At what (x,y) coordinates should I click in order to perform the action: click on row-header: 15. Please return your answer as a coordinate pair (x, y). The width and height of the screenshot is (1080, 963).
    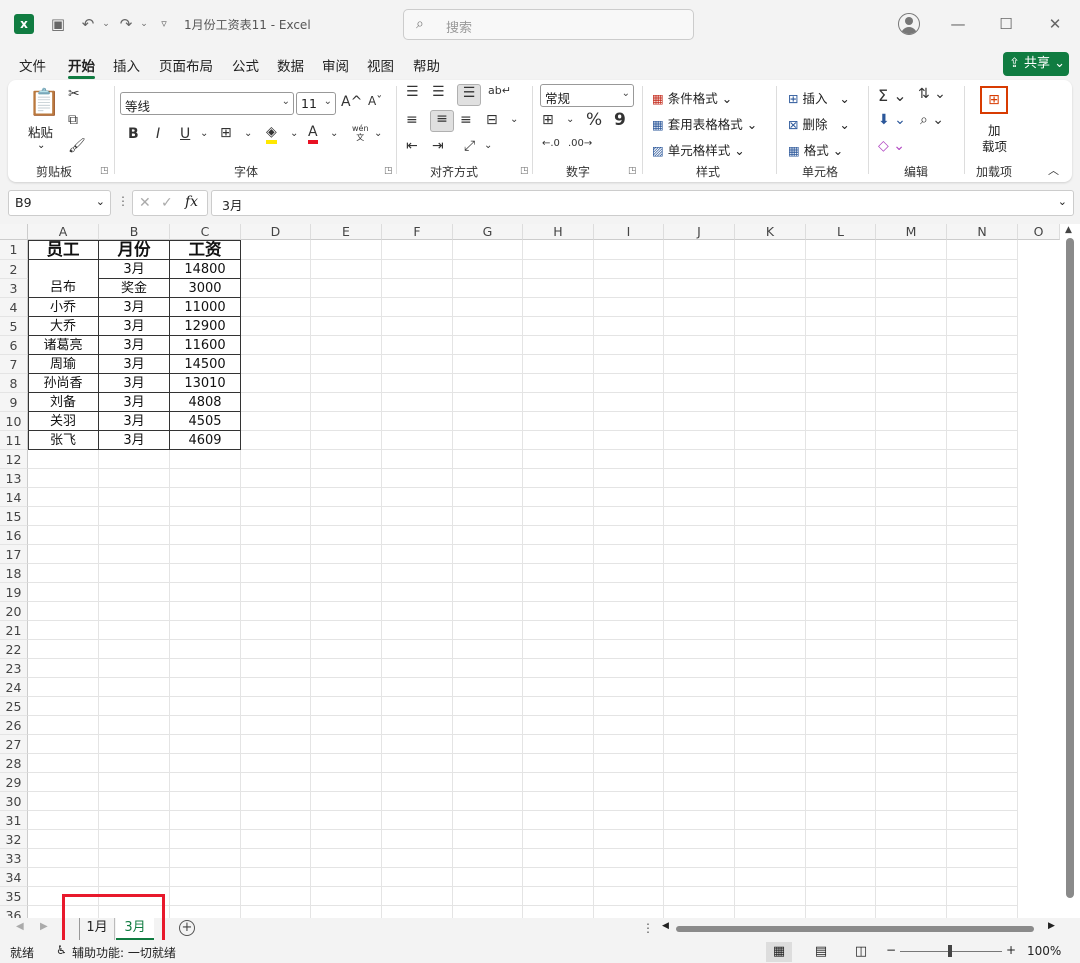
    Looking at the image, I should click on (14, 516).